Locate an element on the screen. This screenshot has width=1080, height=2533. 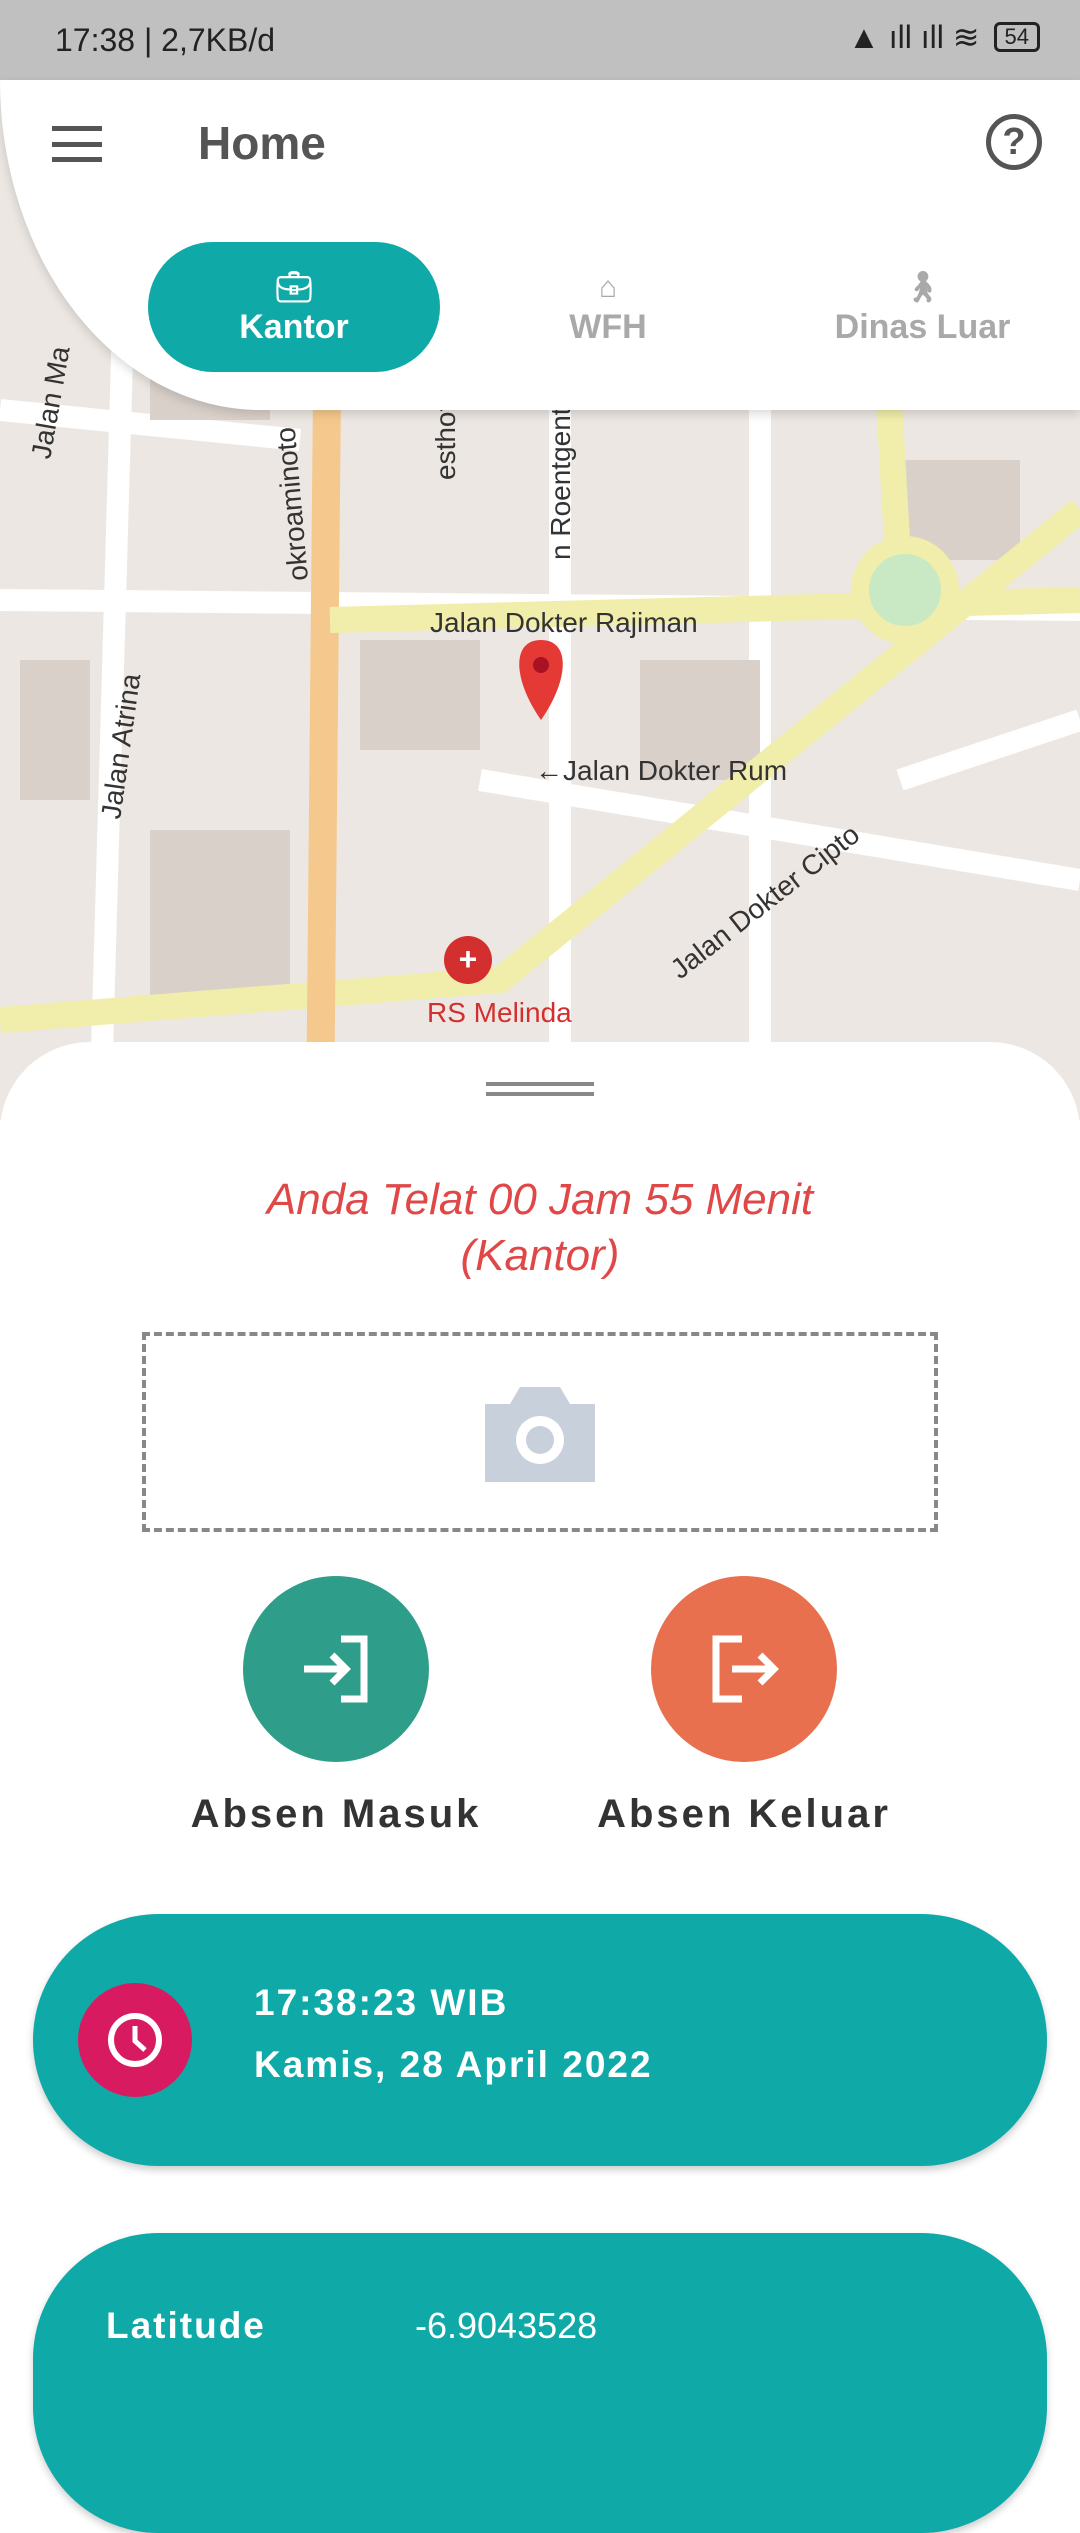
photo-capture-area is located at coordinates (540, 1432).